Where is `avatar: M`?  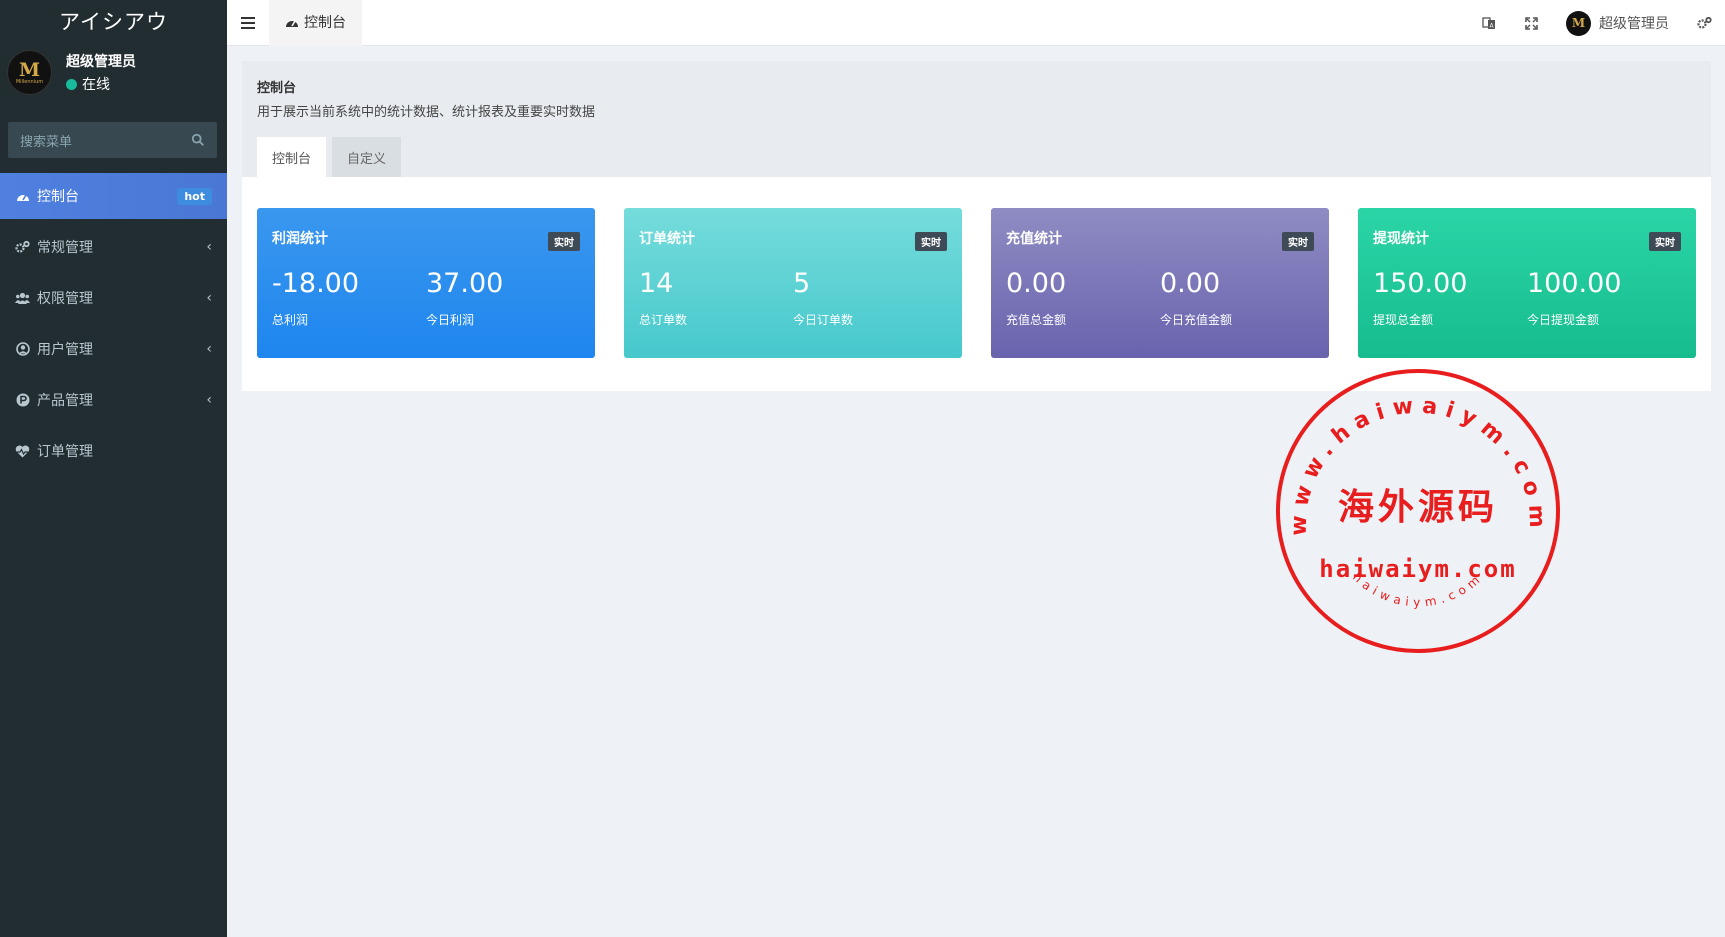 avatar: M is located at coordinates (1578, 23).